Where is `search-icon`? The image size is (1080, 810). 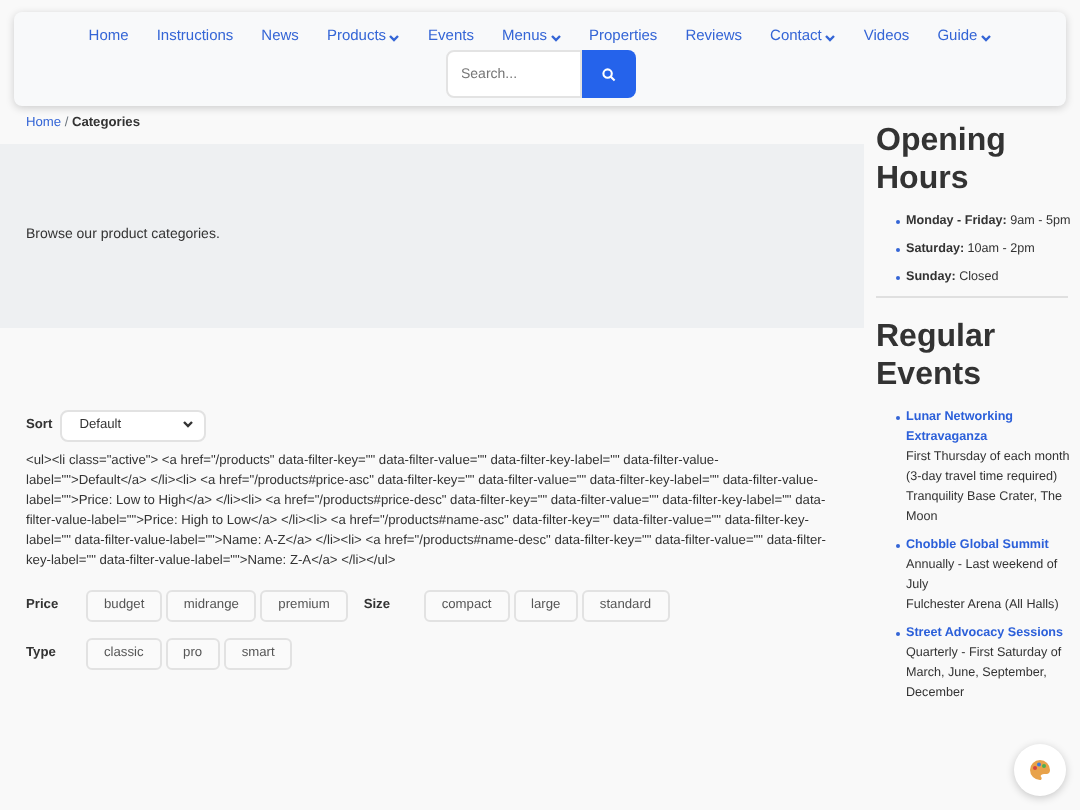
search-icon is located at coordinates (608, 74).